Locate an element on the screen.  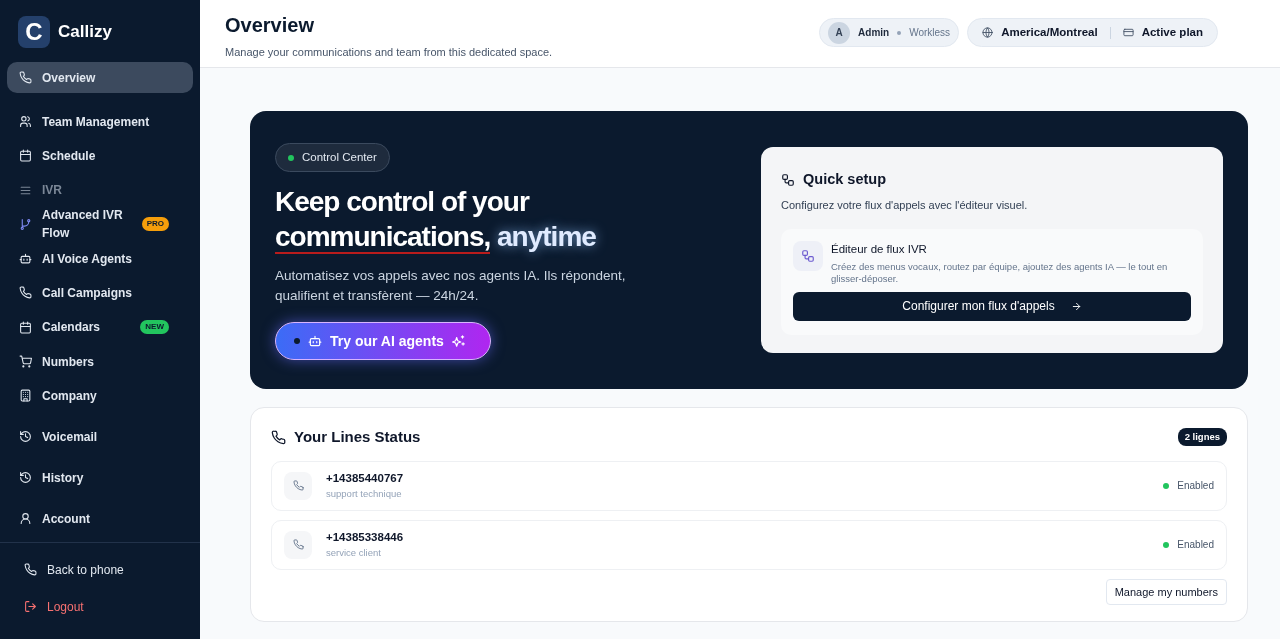
sparkles-icon is located at coordinates (458, 341).